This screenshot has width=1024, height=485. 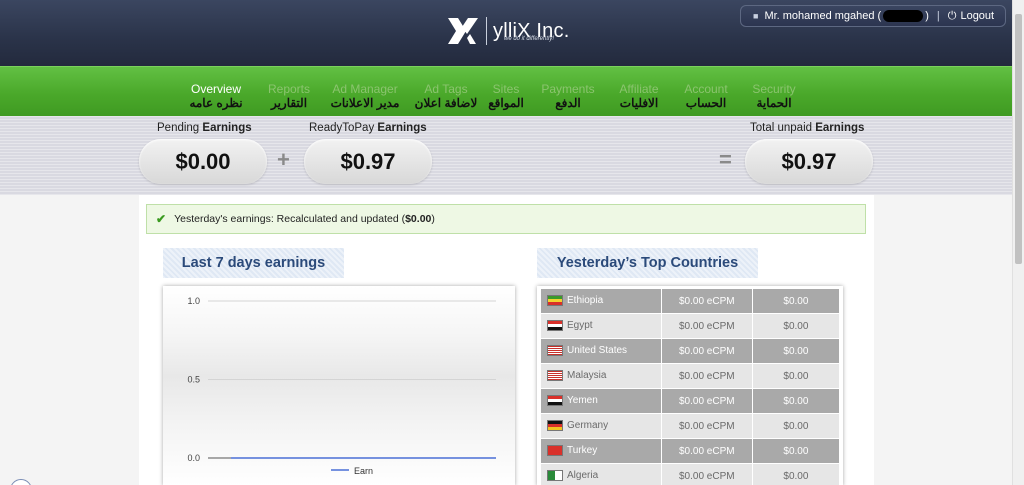 I want to click on country-name: Yemen, so click(x=582, y=401).